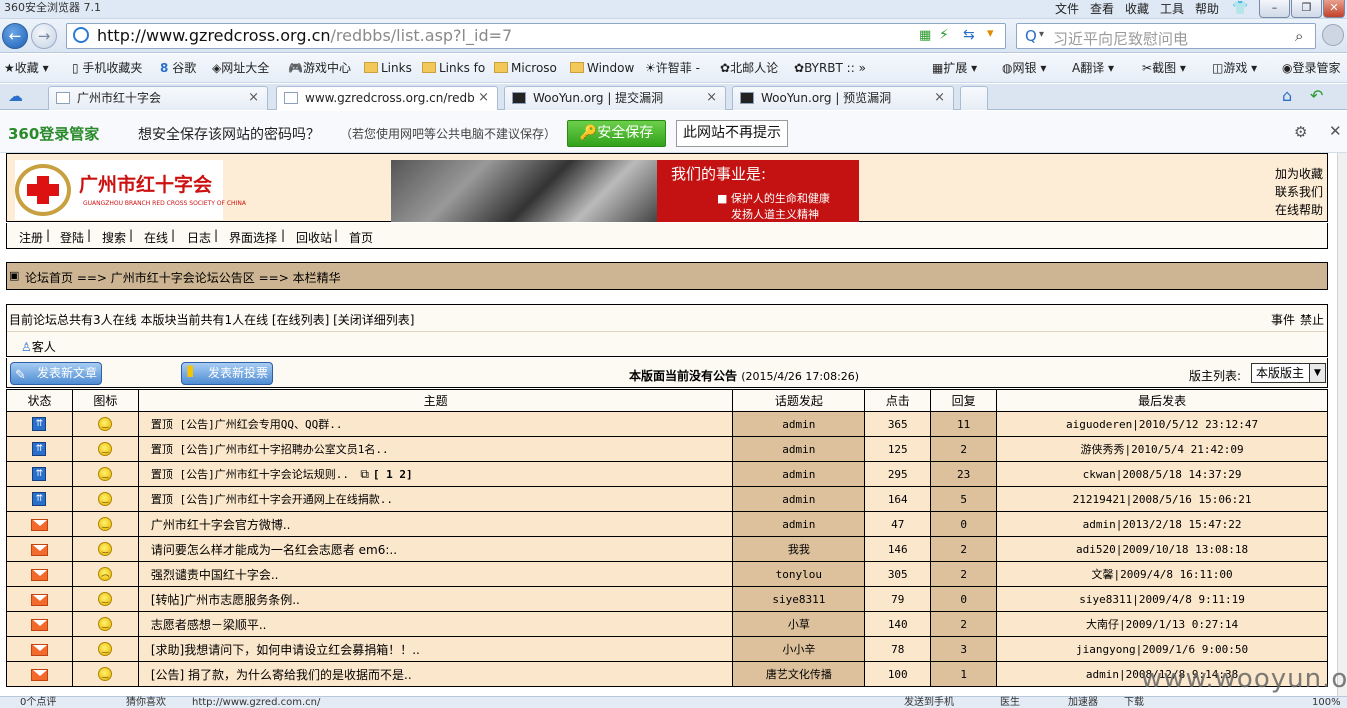  Describe the element at coordinates (1162, 599) in the screenshot. I see `last-post-link: siye8311|2009/4/8 9:11:19` at that location.